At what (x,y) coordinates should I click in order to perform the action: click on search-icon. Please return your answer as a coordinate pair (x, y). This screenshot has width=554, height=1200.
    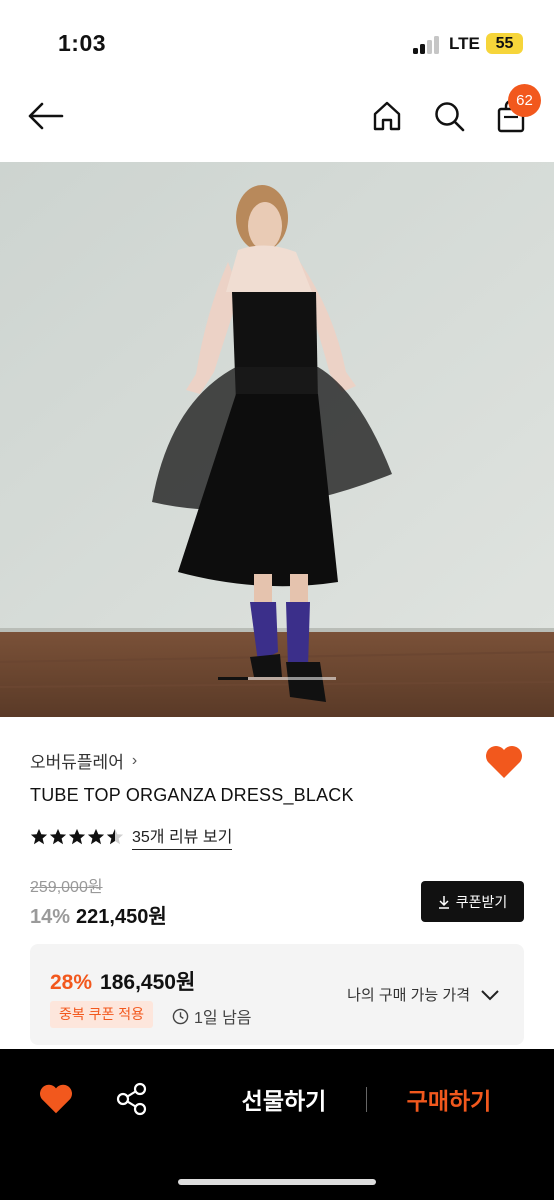
    Looking at the image, I should click on (449, 116).